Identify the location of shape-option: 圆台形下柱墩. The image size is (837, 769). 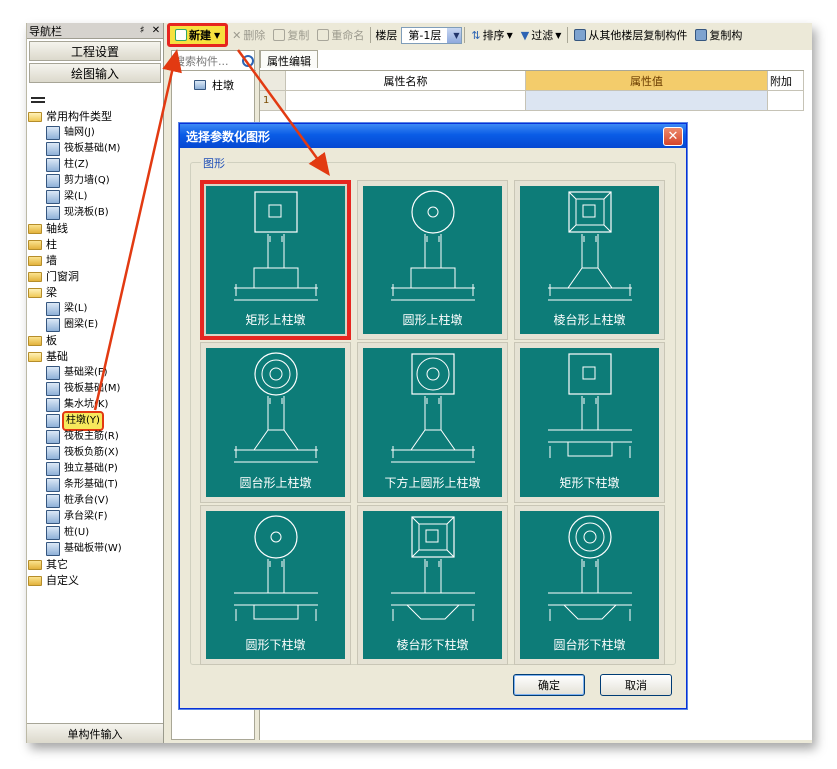
(589, 585).